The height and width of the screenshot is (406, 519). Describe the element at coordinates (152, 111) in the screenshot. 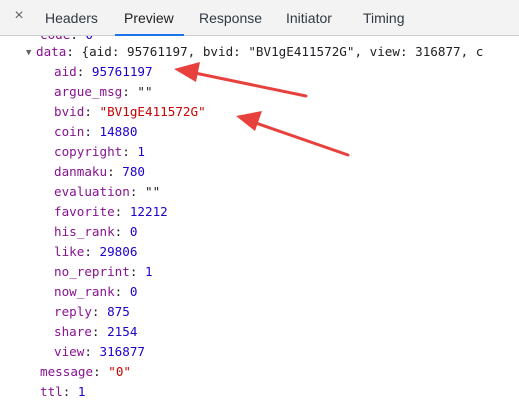

I see `json-value: "BV1gE411572G"` at that location.